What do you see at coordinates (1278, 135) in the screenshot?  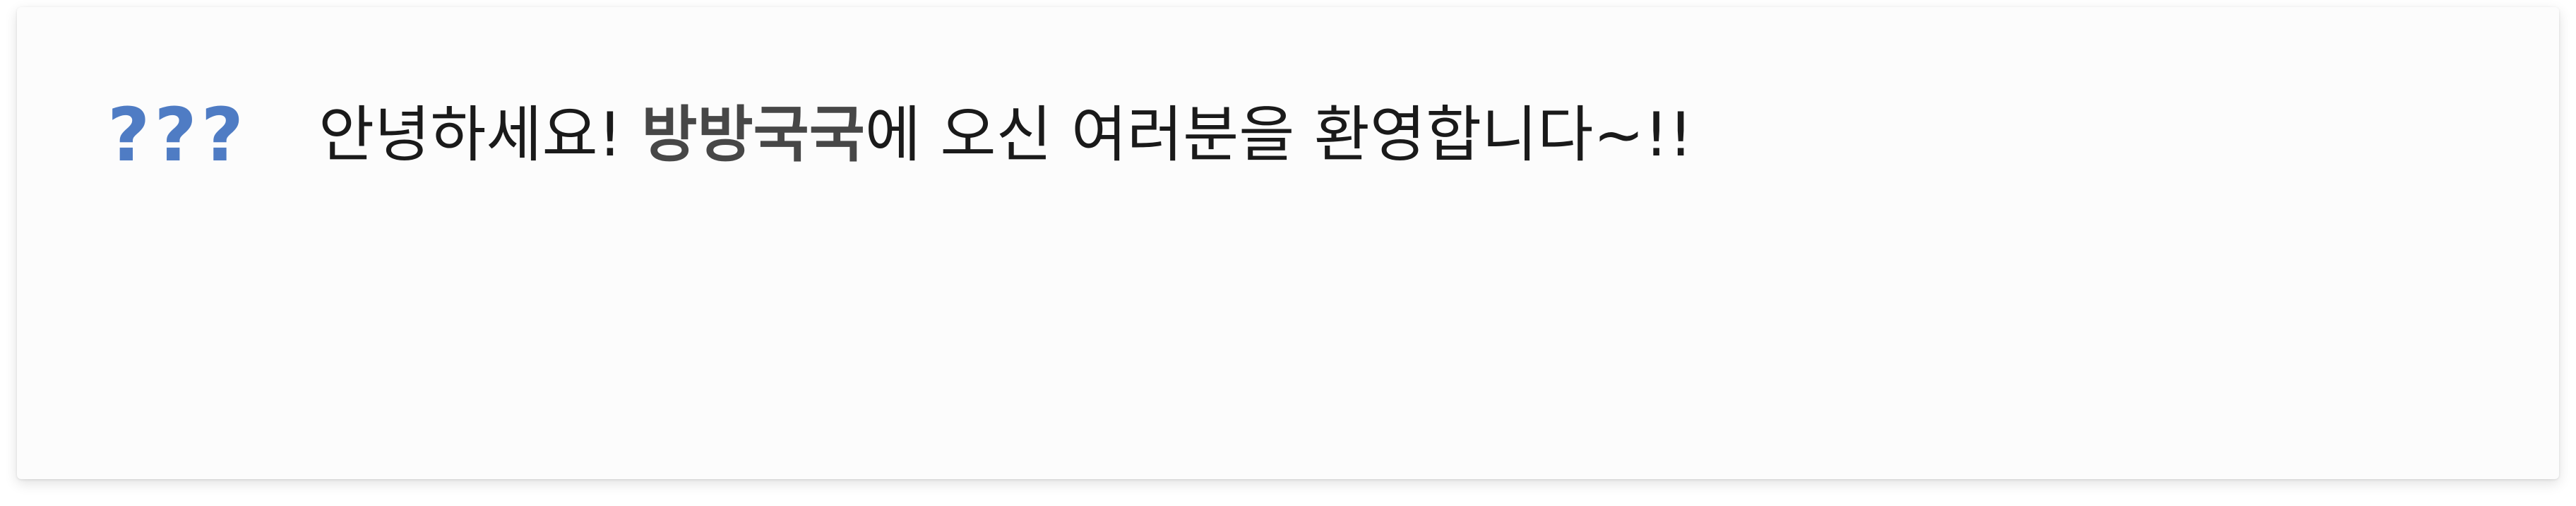 I see `greeting-text-after: 에 오신 여러분을 환영합니다~!!` at bounding box center [1278, 135].